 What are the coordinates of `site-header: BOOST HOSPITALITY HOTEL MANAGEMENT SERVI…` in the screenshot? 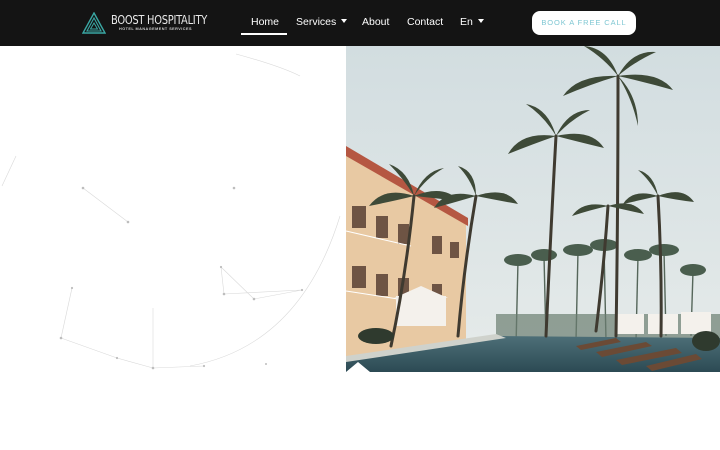 It's located at (360, 23).